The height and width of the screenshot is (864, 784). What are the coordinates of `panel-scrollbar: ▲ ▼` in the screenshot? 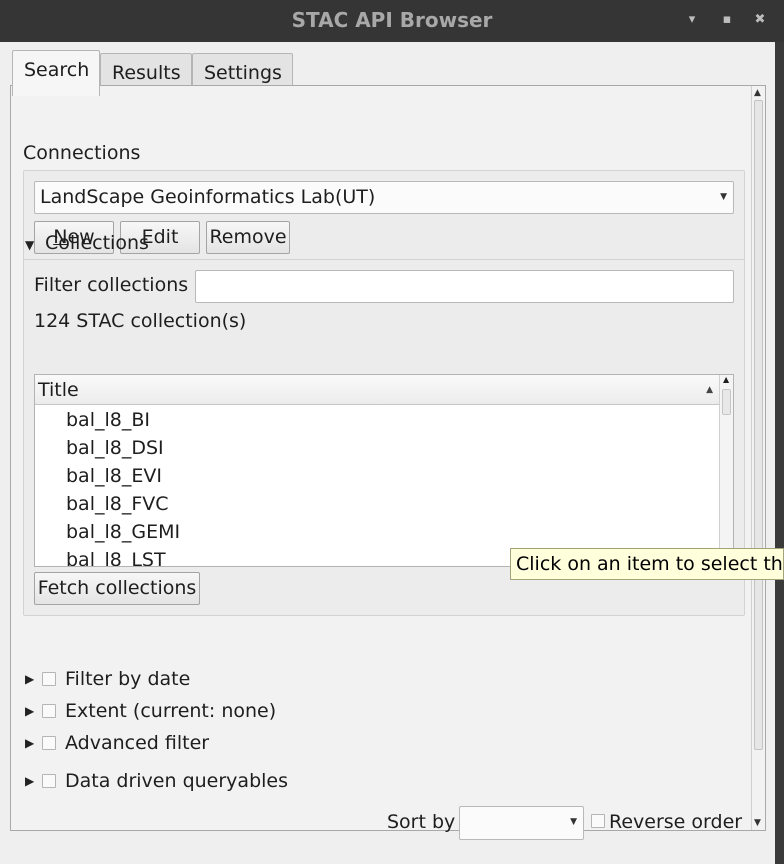 It's located at (758, 458).